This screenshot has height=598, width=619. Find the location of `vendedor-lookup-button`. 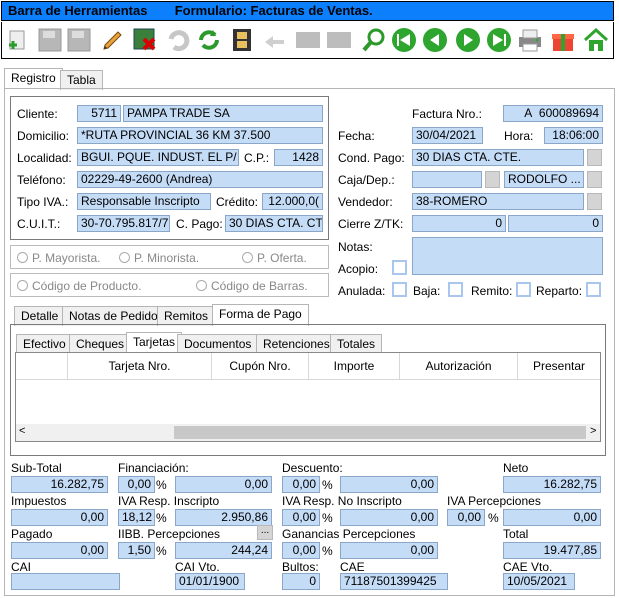

vendedor-lookup-button is located at coordinates (594, 201).